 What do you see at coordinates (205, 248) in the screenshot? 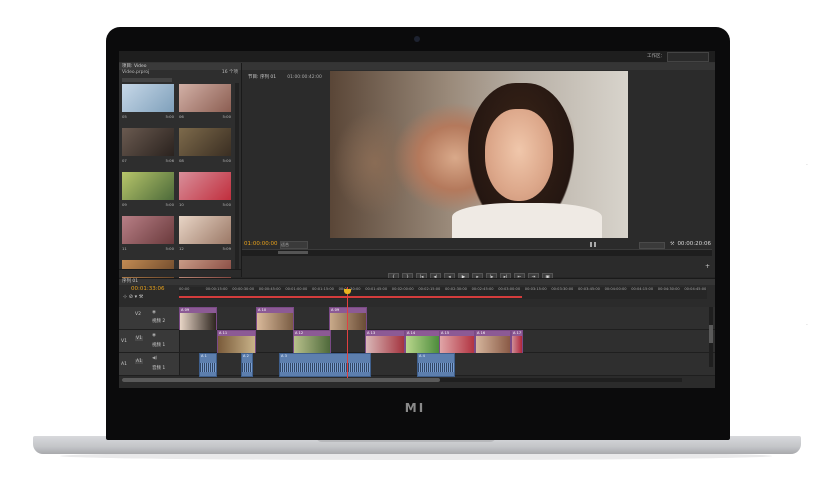
I see `thumbnail-label: 12 5:09` at bounding box center [205, 248].